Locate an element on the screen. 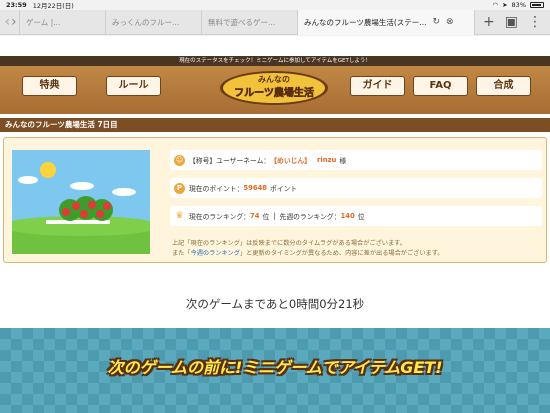  status-bar: 23:59 12月22日(日) ◠ ➤ 83% is located at coordinates (275, 5).